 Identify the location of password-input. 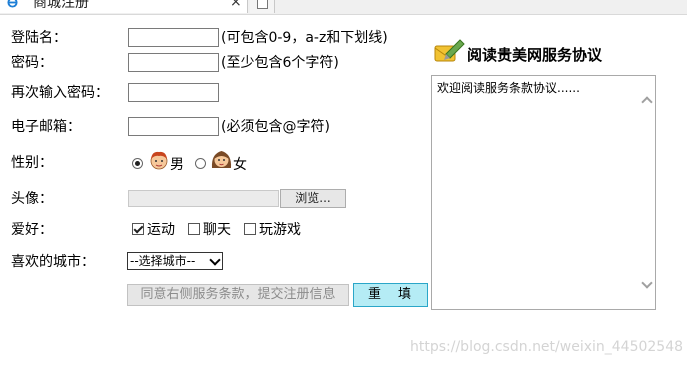
(173, 62).